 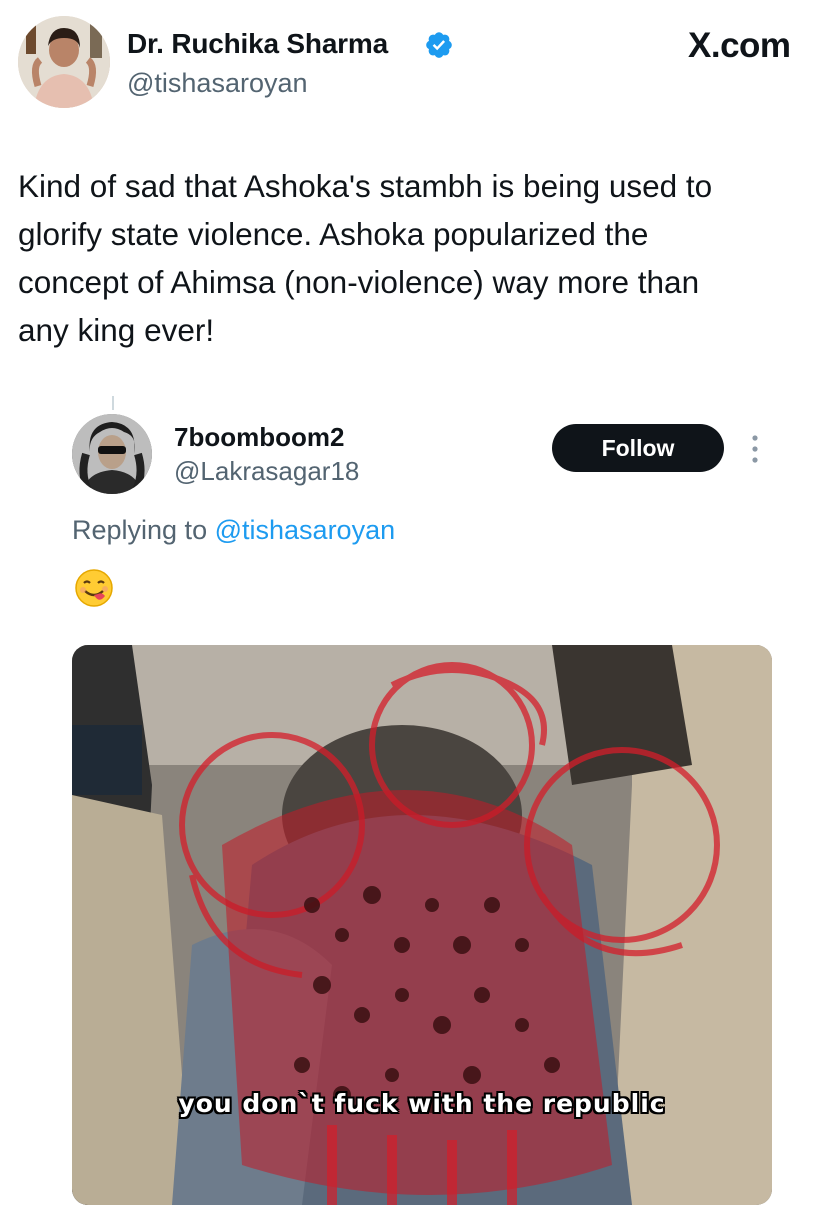 I want to click on replying-mention-link: @tishasaroyan, so click(x=305, y=530).